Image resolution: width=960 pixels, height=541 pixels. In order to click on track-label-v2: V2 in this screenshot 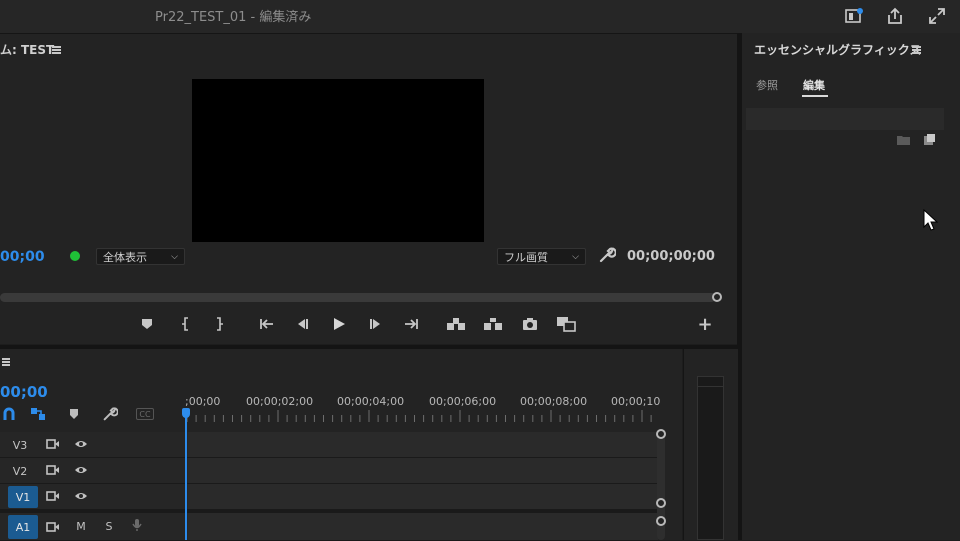, I will do `click(20, 471)`.